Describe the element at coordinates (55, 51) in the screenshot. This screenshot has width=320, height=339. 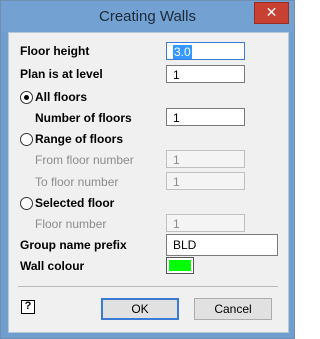
I see `floor-height-label: Floor height` at that location.